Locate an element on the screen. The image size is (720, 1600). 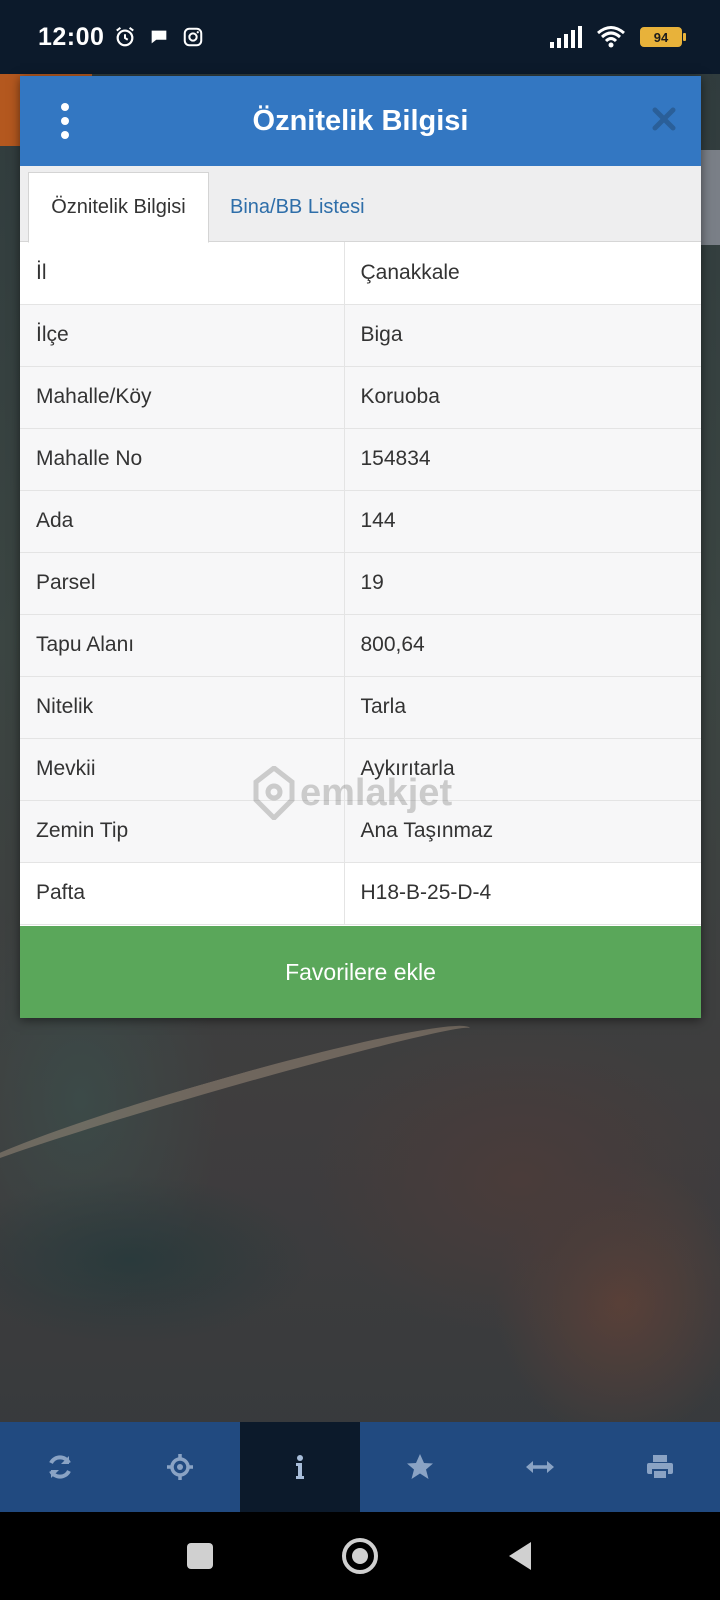
table-row: Zemin Tip Ana Taşınmaz is located at coordinates (360, 831).